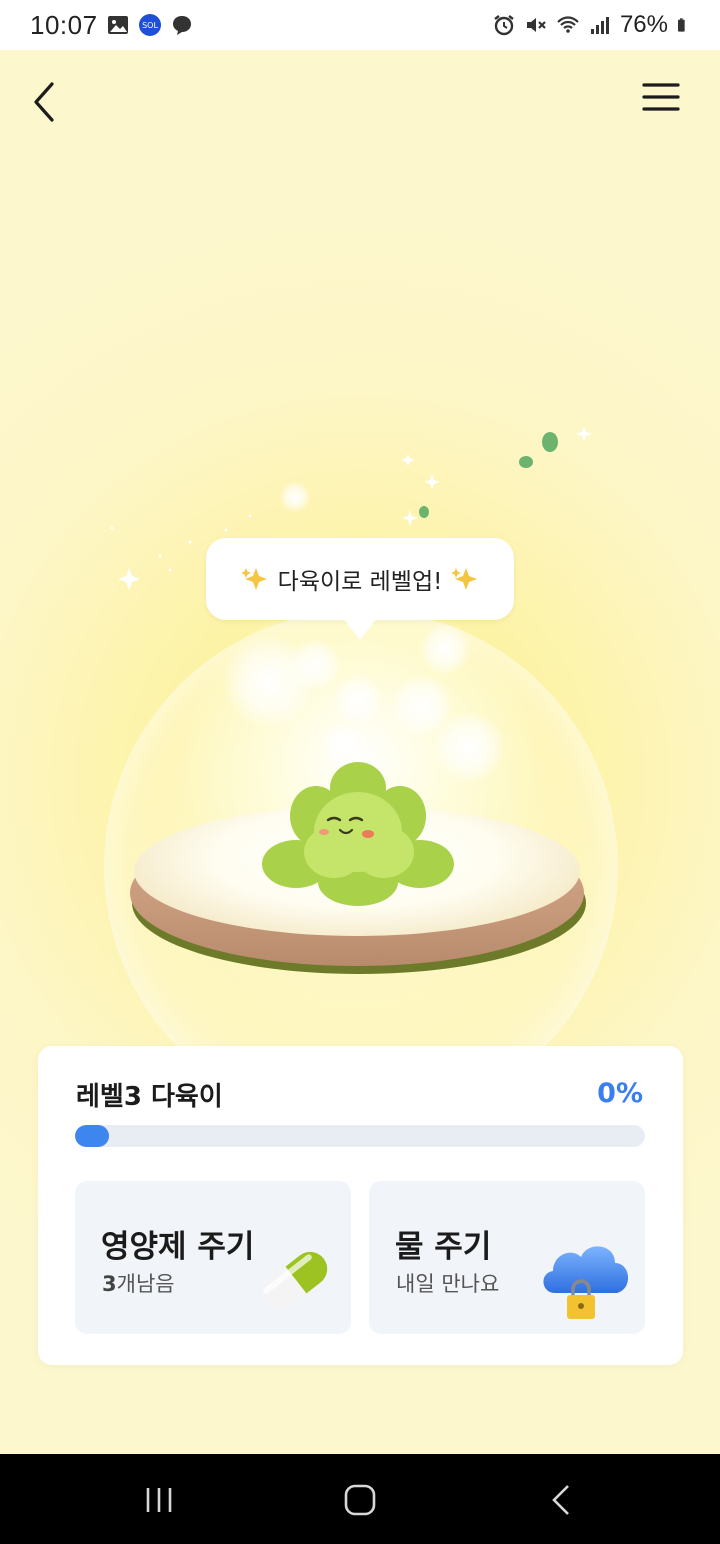 This screenshot has height=1544, width=720. I want to click on super-sol-icon: SOL, so click(149, 25).